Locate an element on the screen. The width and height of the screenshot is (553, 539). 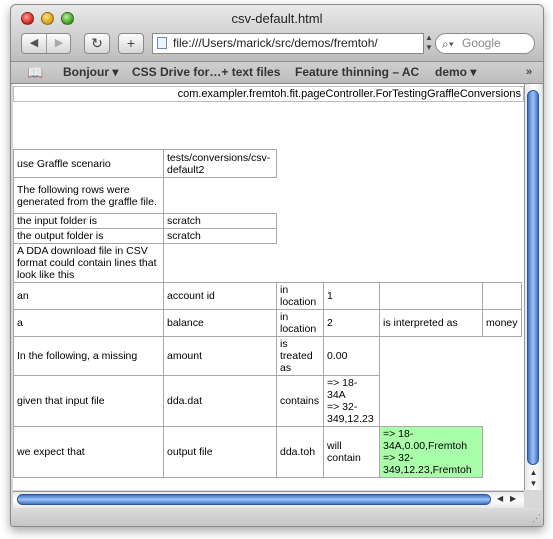
book-icon: 📖 is located at coordinates (35, 72).